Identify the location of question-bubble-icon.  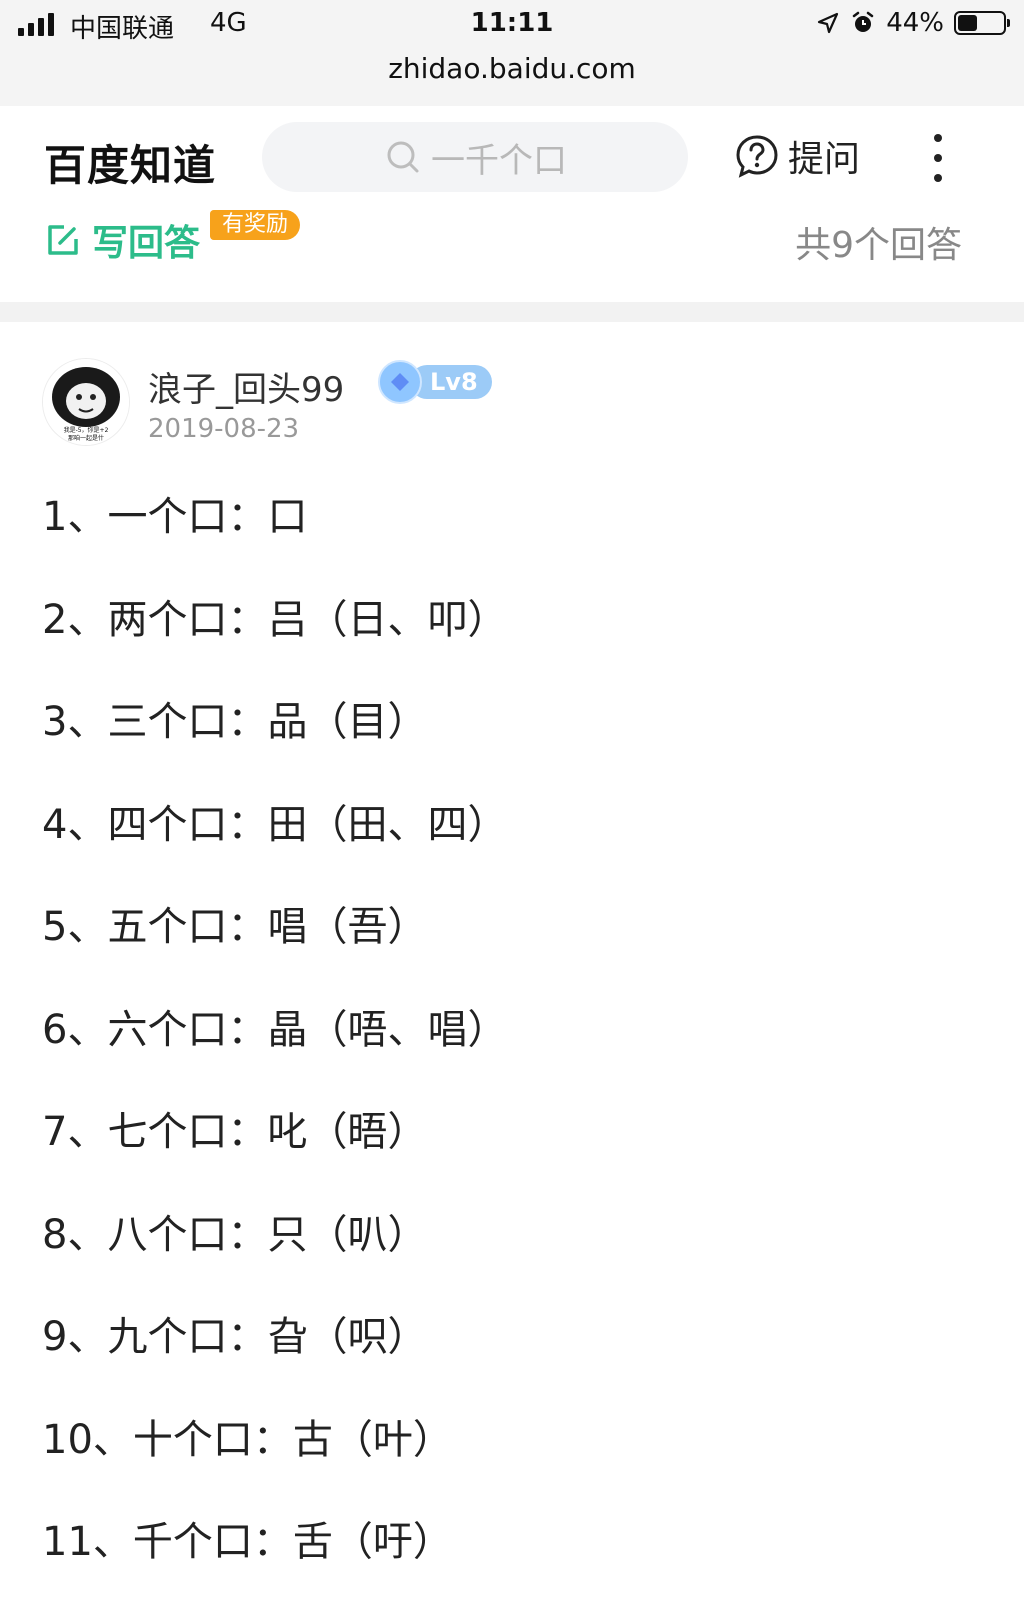
(757, 156).